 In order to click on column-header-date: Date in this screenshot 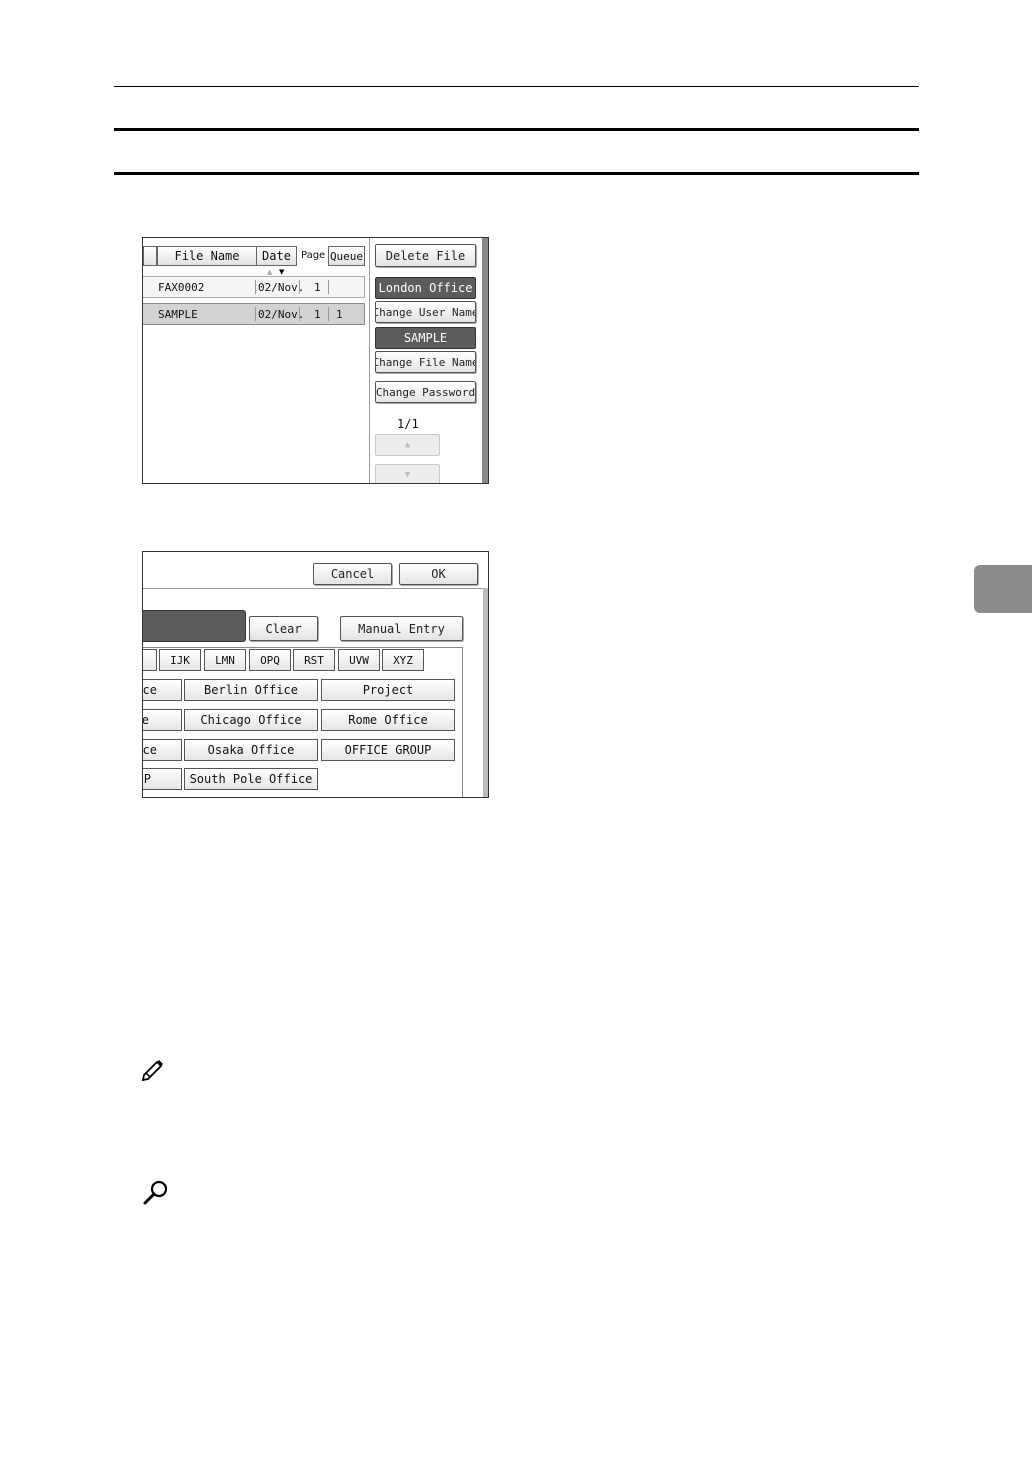, I will do `click(276, 256)`.